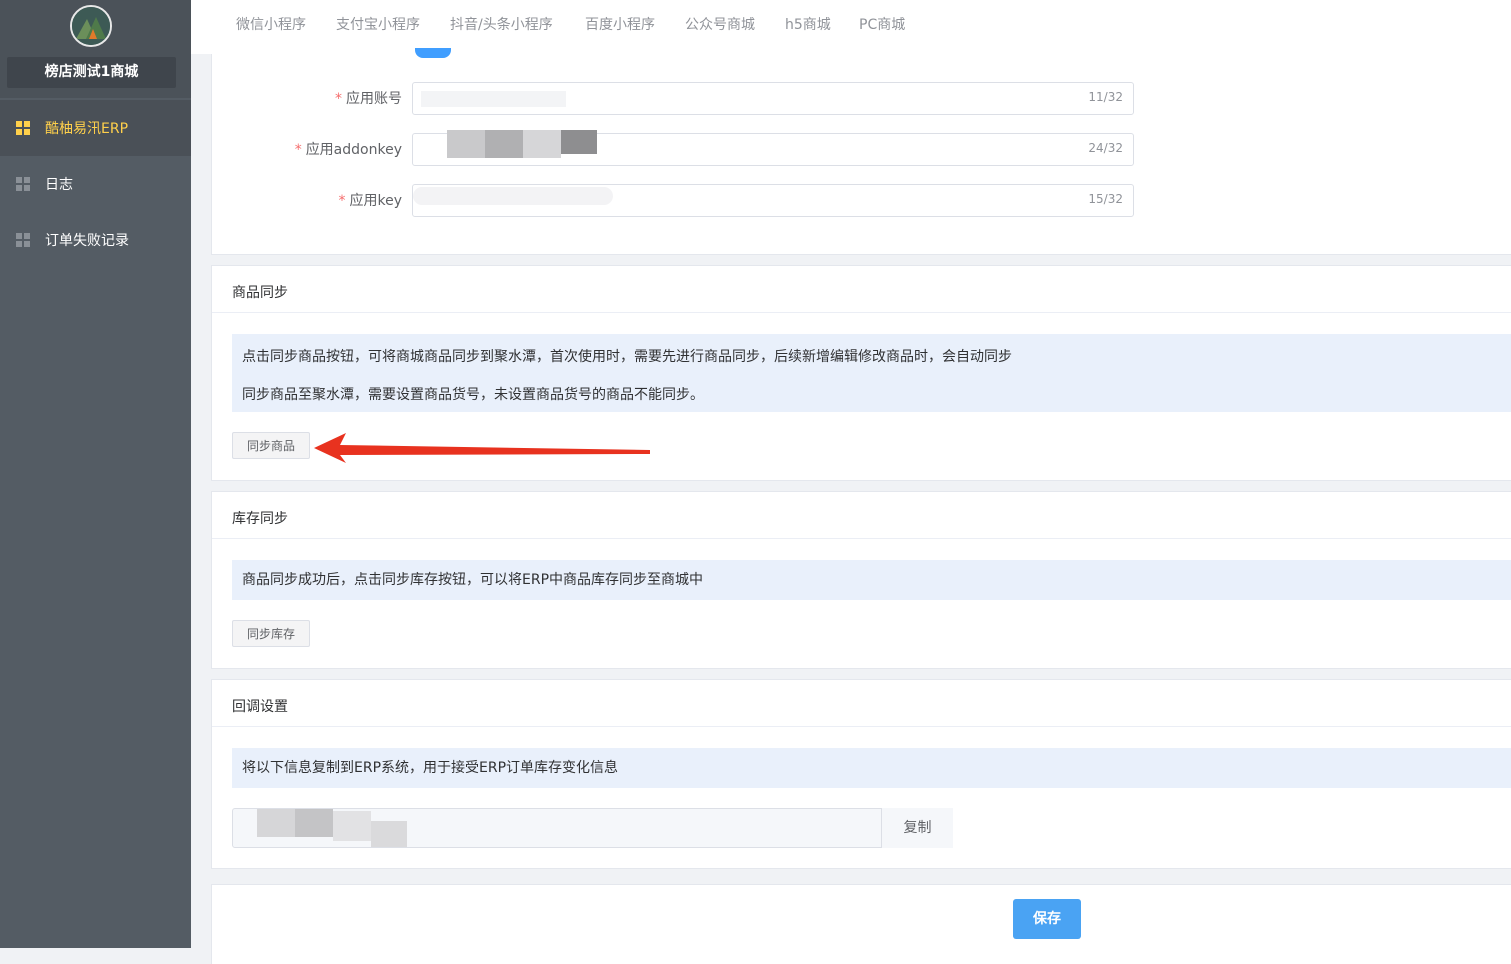 This screenshot has width=1511, height=964. I want to click on sync-goods-button: 同步商品, so click(271, 445).